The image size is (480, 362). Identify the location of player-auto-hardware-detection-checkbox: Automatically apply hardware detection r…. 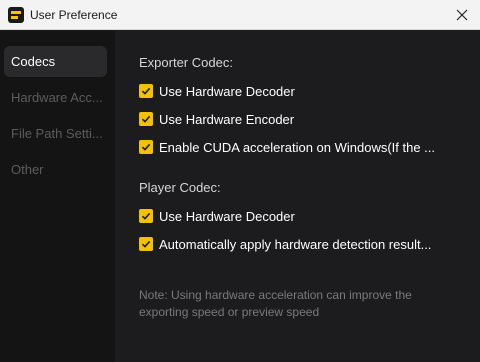
(285, 244).